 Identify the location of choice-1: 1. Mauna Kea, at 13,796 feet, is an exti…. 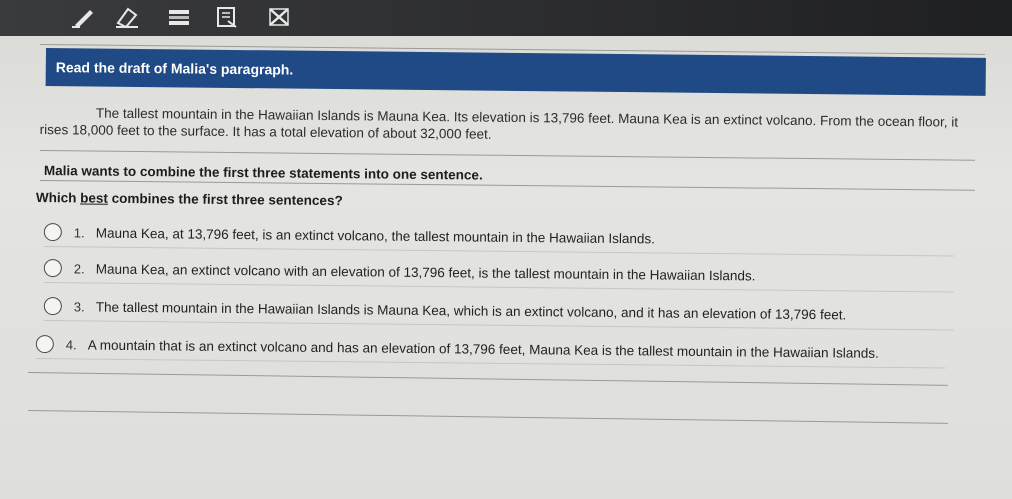
(498, 237).